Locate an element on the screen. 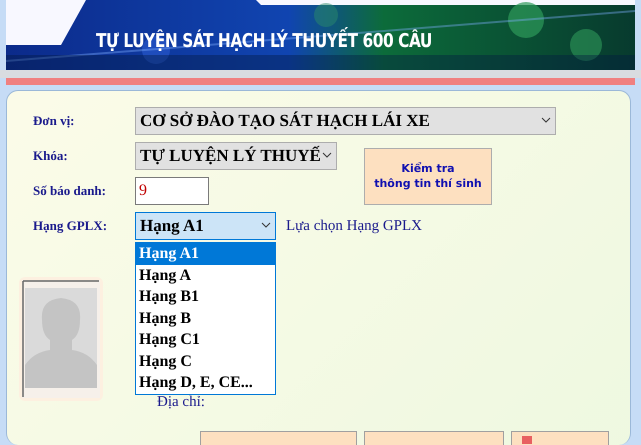 This screenshot has width=641, height=445. button-icon is located at coordinates (527, 440).